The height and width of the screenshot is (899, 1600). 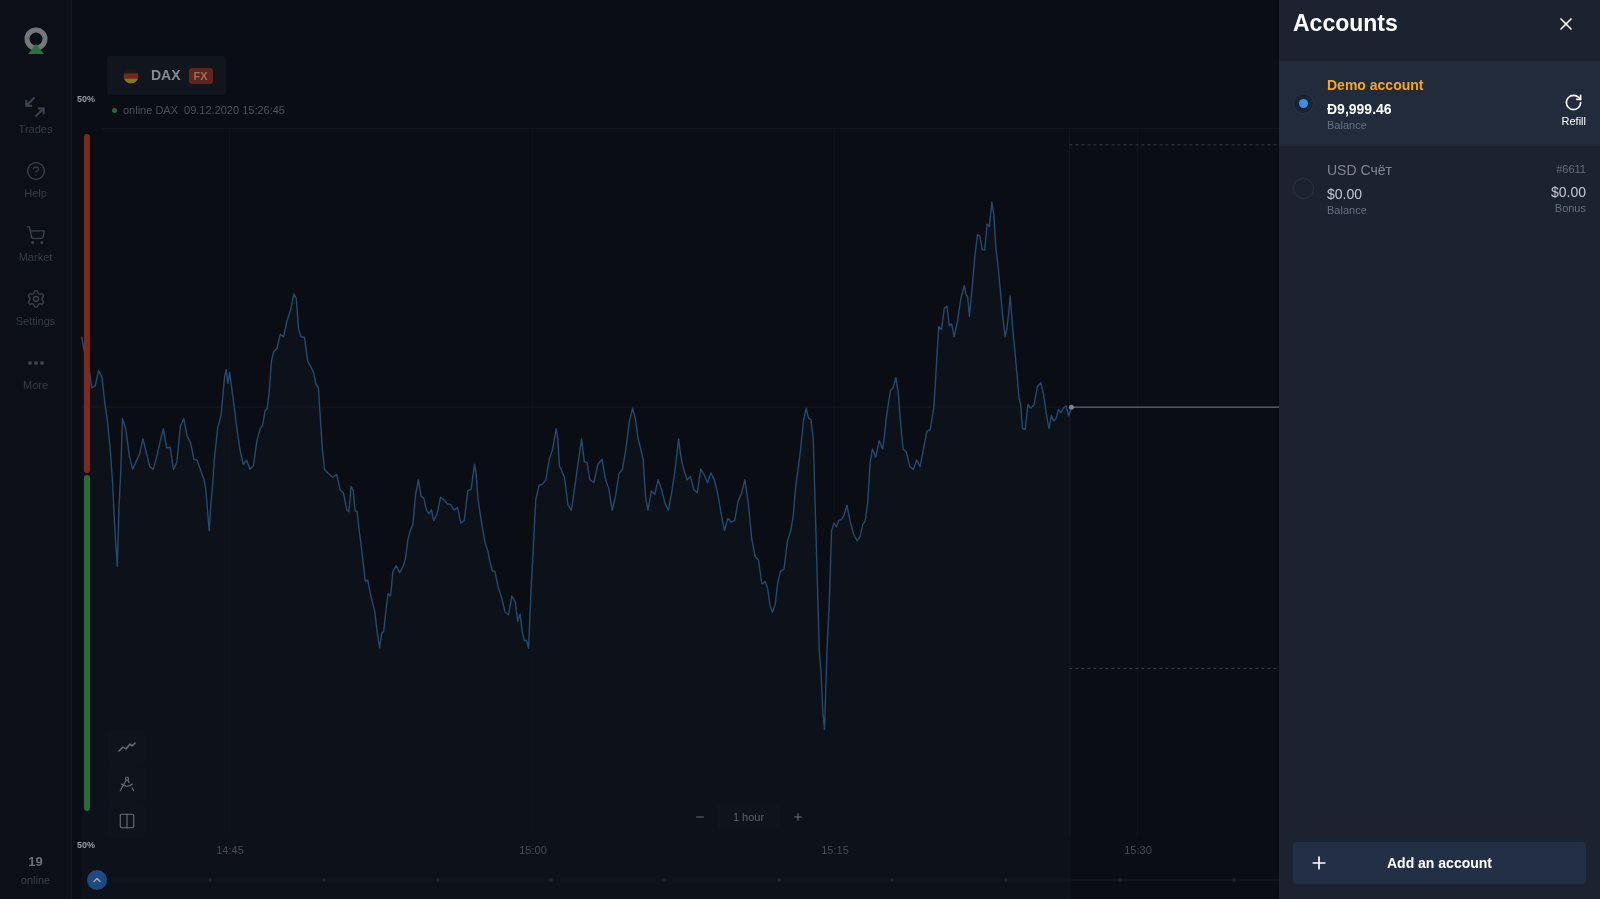 I want to click on bonus-amount: $0.00, so click(x=1568, y=192).